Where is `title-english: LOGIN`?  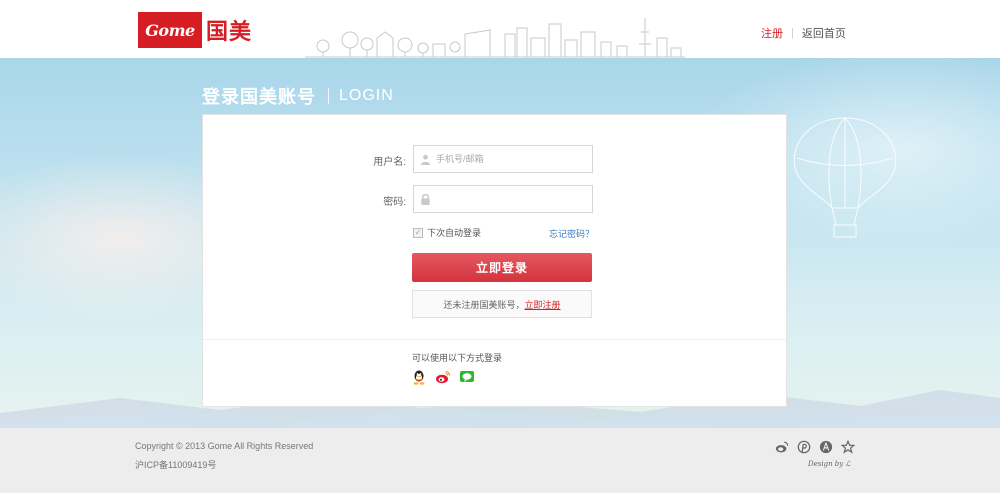
title-english: LOGIN is located at coordinates (366, 95).